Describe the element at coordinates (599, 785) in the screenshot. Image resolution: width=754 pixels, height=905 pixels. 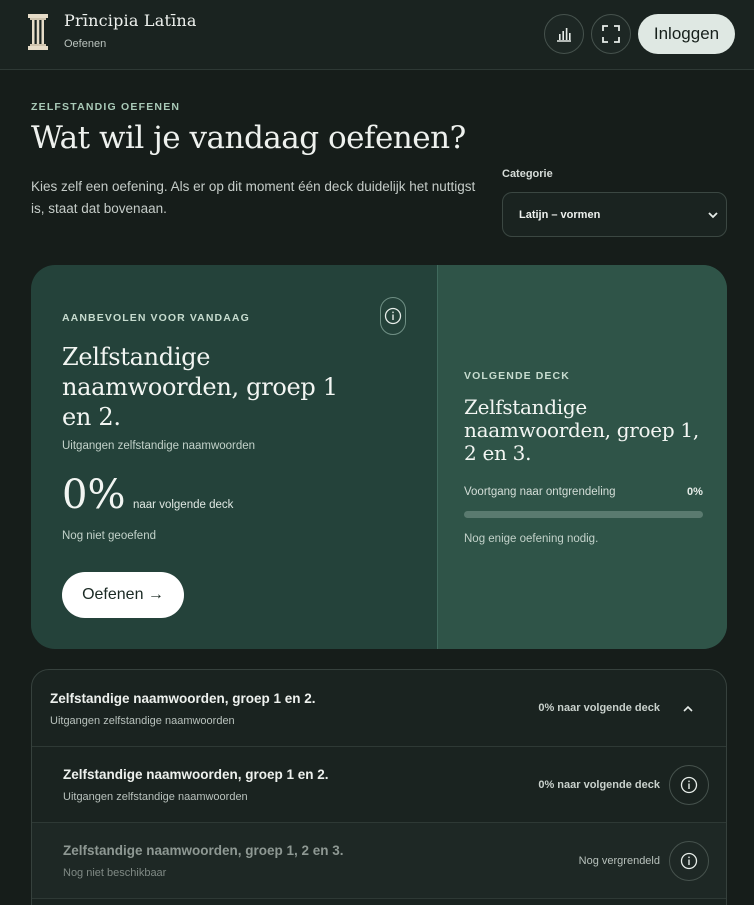
I see `deck-progress: 0% naar volgende deck` at that location.